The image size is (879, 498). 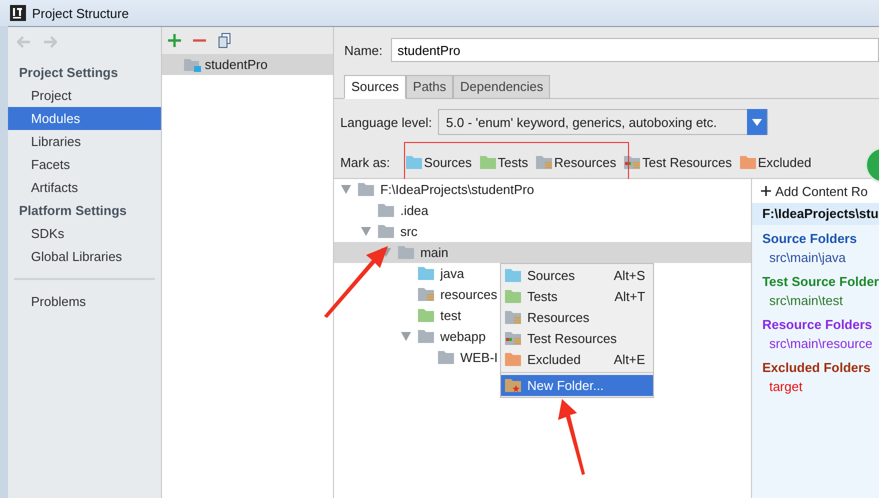 What do you see at coordinates (386, 122) in the screenshot?
I see `language-level-label: Language level:` at bounding box center [386, 122].